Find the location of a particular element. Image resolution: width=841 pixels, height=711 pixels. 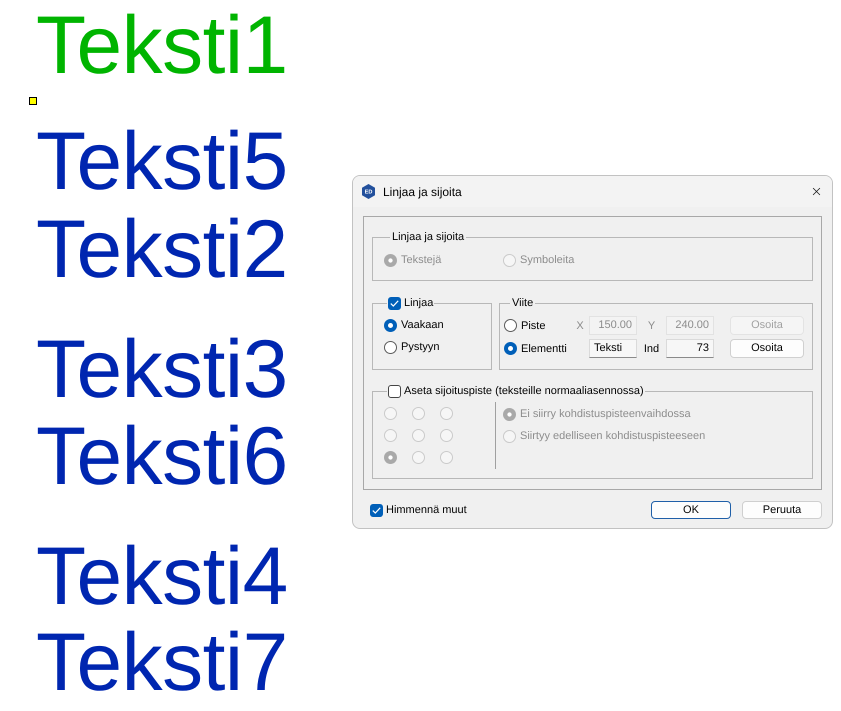

dialog-button: OK is located at coordinates (691, 510).